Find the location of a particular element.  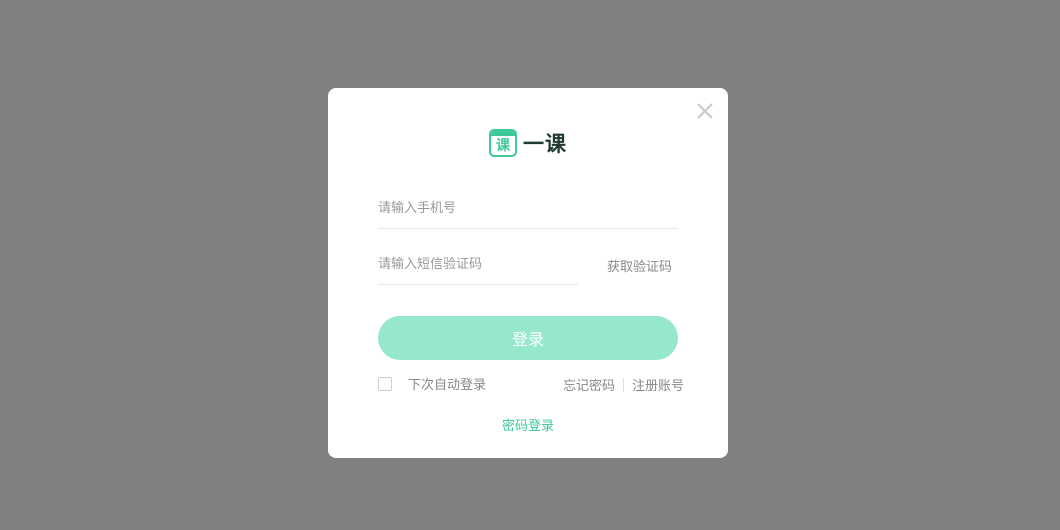

logo-icon: 课 is located at coordinates (503, 143).